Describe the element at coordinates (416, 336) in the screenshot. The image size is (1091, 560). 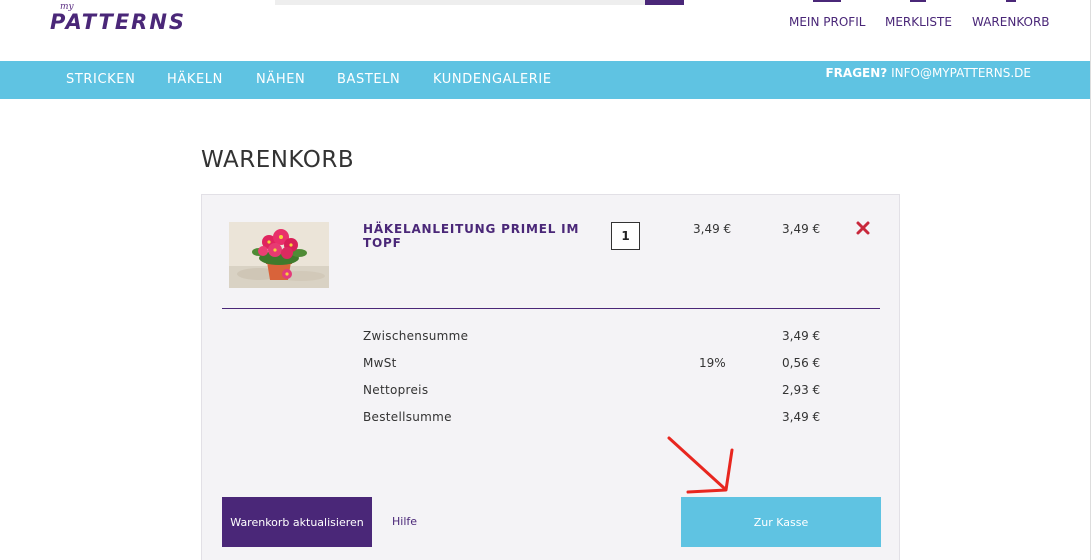
I see `subtotal-label: Zwischensumme` at that location.